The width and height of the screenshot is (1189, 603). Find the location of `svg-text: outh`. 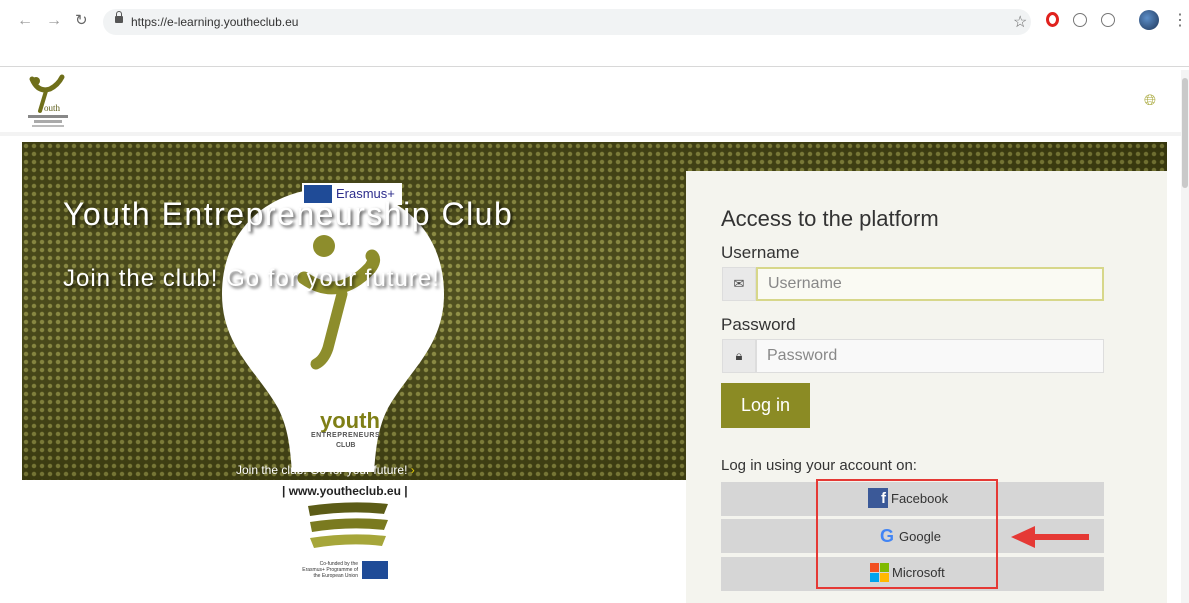

svg-text: outh is located at coordinates (52, 108).